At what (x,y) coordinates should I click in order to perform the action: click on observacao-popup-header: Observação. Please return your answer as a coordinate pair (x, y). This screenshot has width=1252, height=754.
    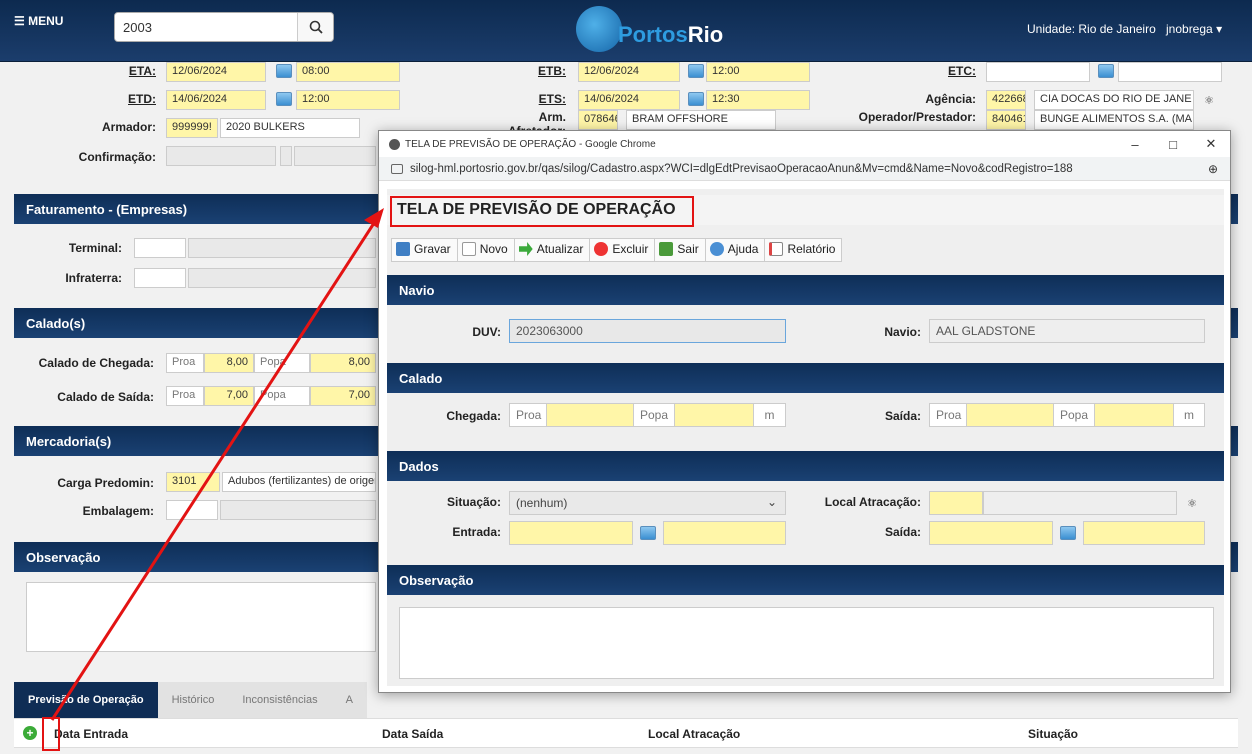
    Looking at the image, I should click on (805, 580).